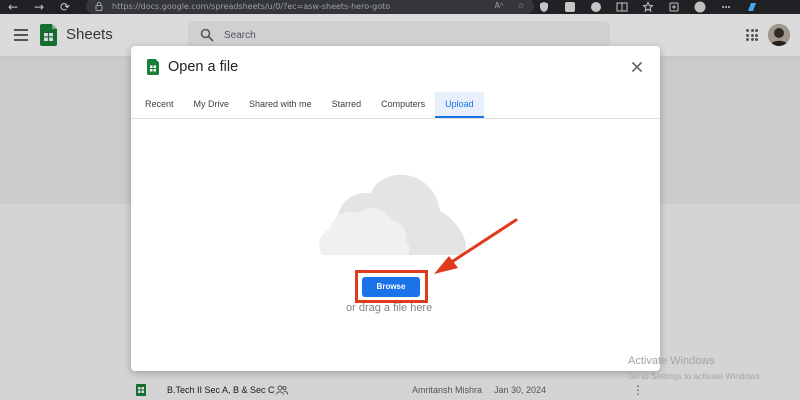 Image resolution: width=800 pixels, height=400 pixels. I want to click on upload-cloud-illustration, so click(392, 214).